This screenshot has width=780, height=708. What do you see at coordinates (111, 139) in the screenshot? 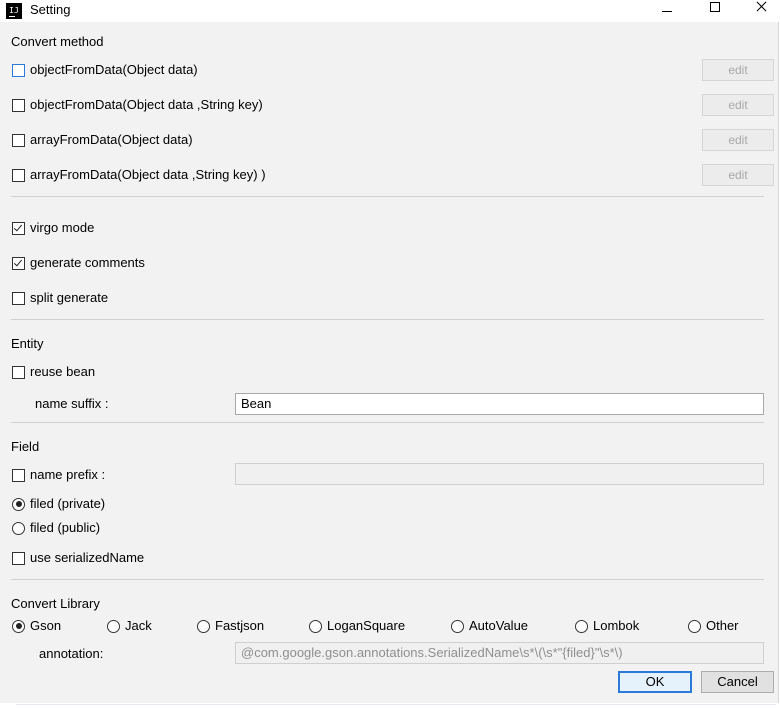
I see `checkbox-label: arrayFromData(Object data)` at bounding box center [111, 139].